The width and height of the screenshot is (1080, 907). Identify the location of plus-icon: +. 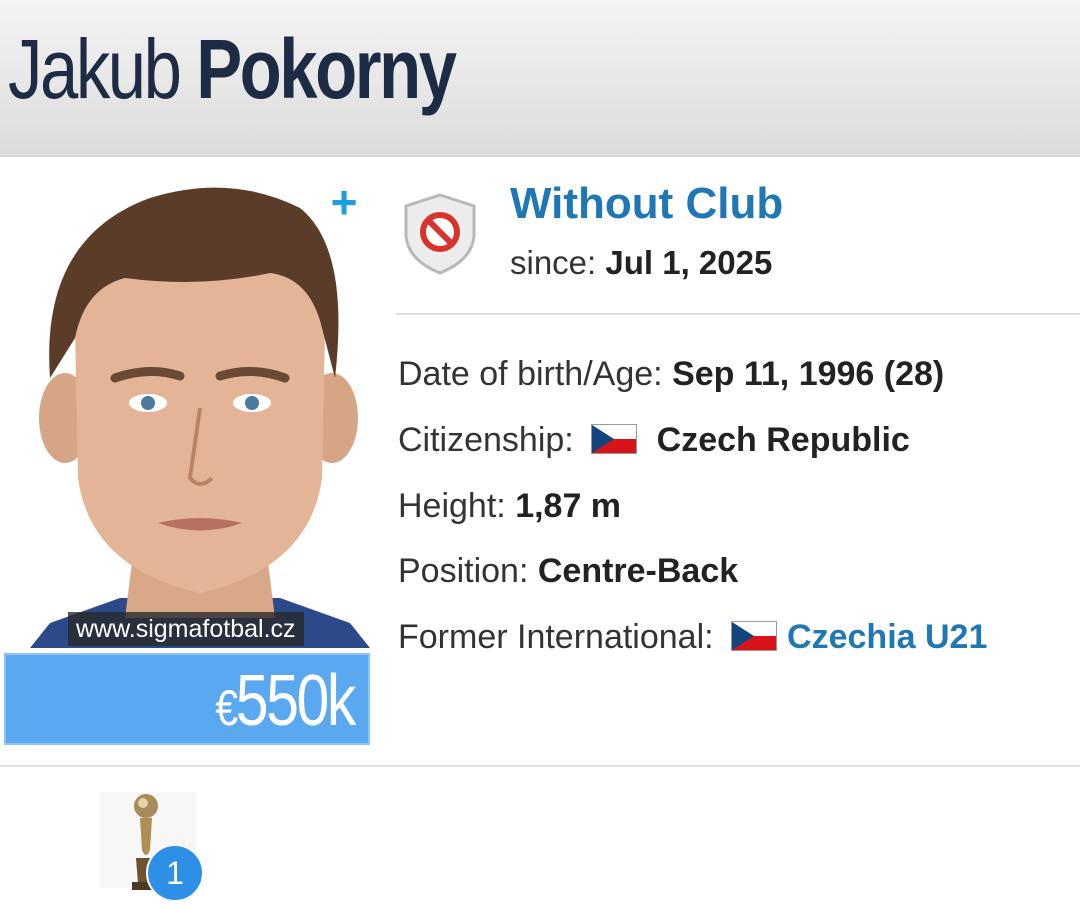
(344, 202).